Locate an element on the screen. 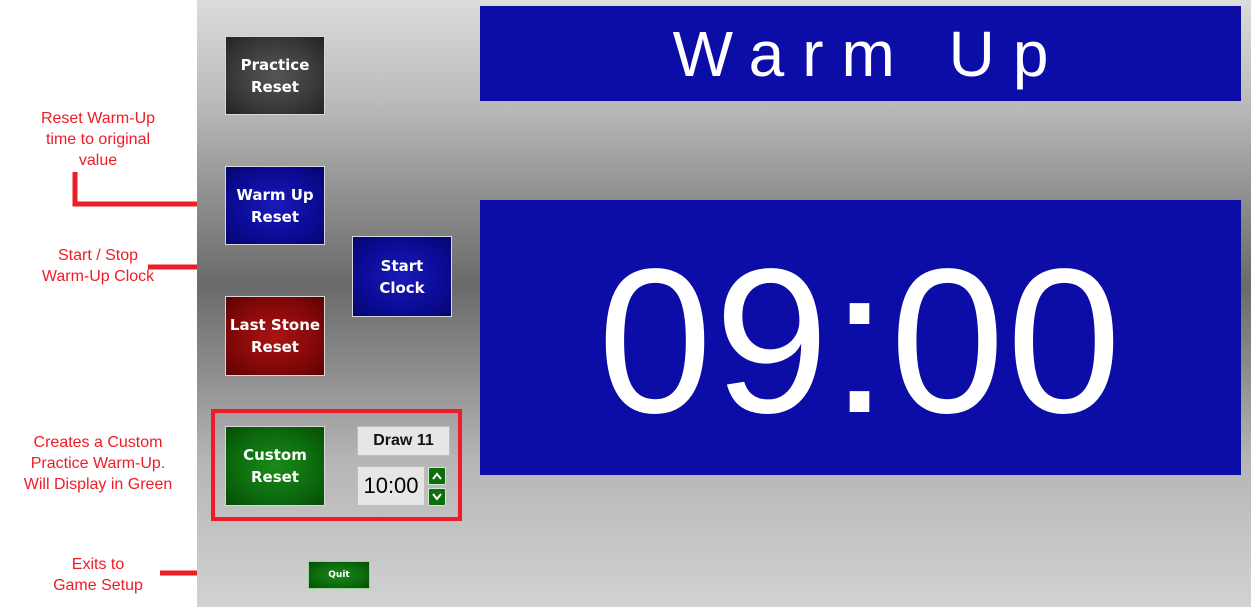 This screenshot has height=607, width=1251. practice-reset-button: Practice Reset is located at coordinates (275, 75).